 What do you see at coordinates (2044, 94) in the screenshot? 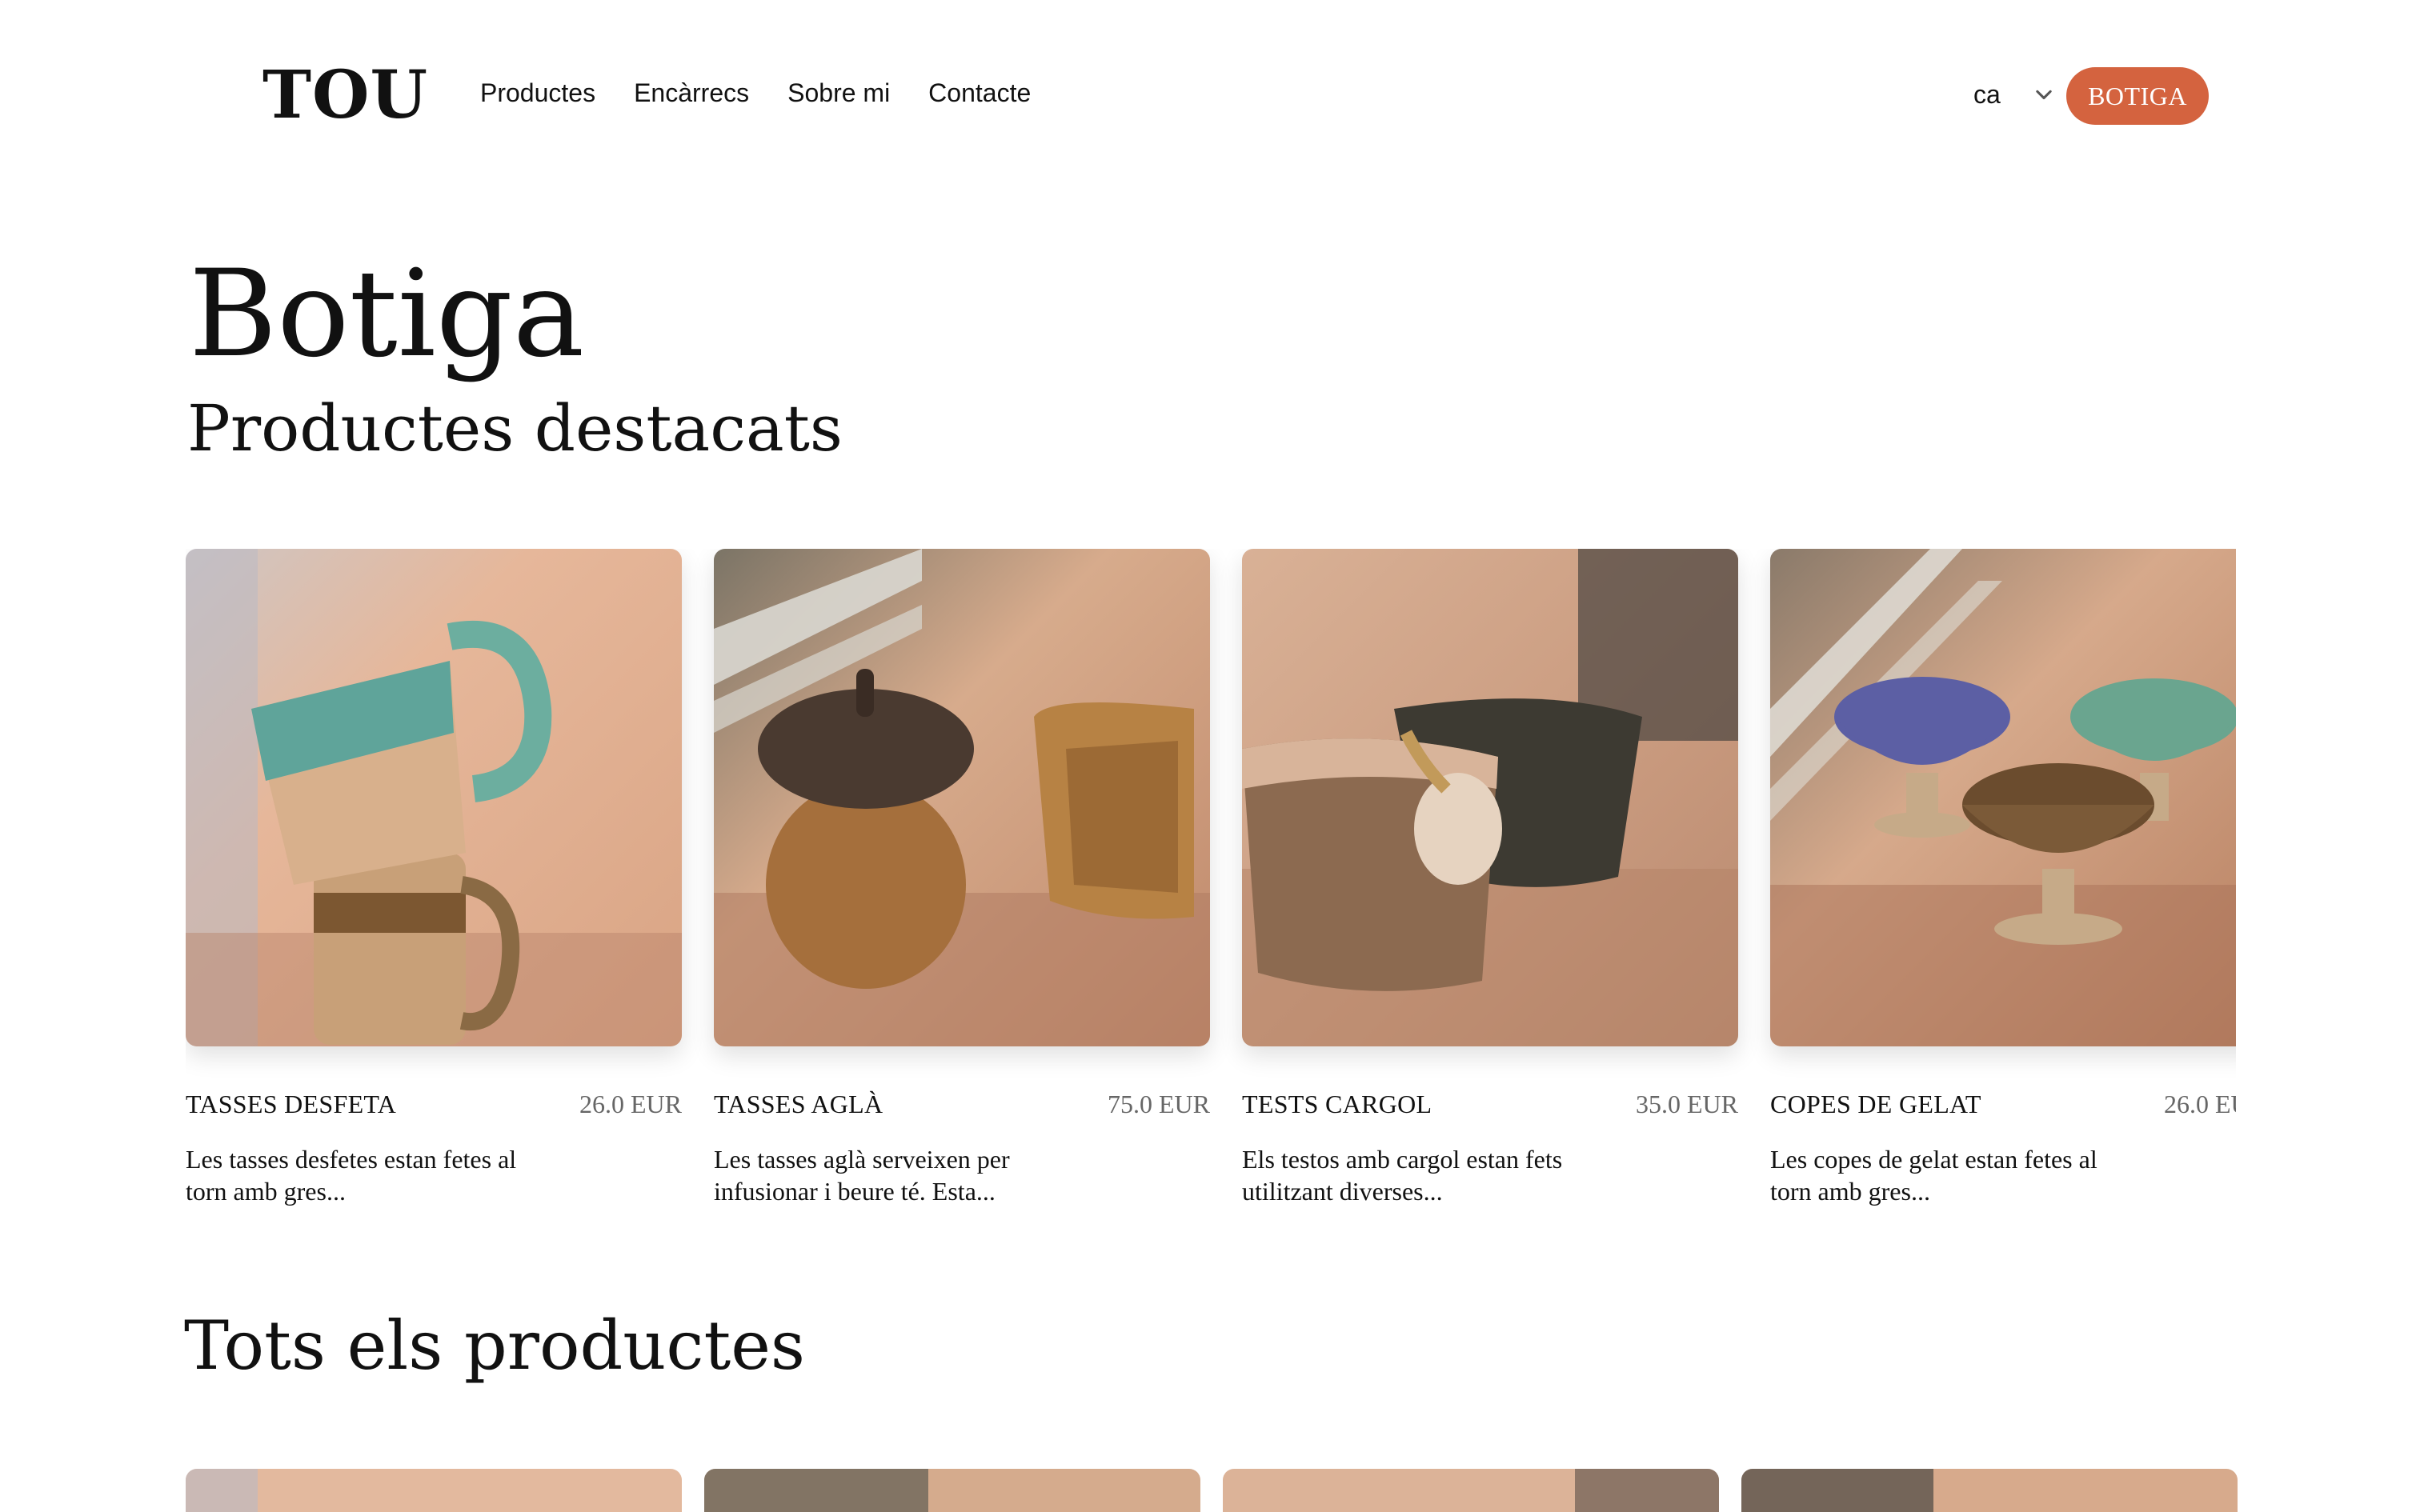
I see `chevron-down-icon` at bounding box center [2044, 94].